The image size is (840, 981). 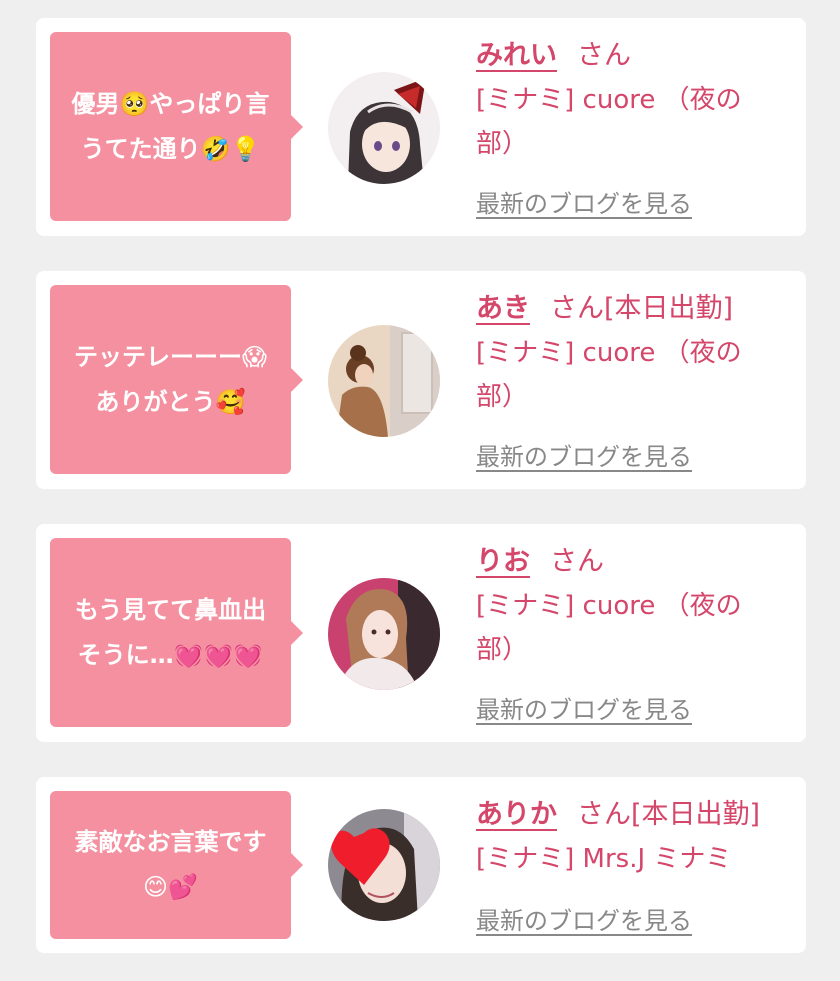 What do you see at coordinates (635, 562) in the screenshot?
I see `name-line: りお さん` at bounding box center [635, 562].